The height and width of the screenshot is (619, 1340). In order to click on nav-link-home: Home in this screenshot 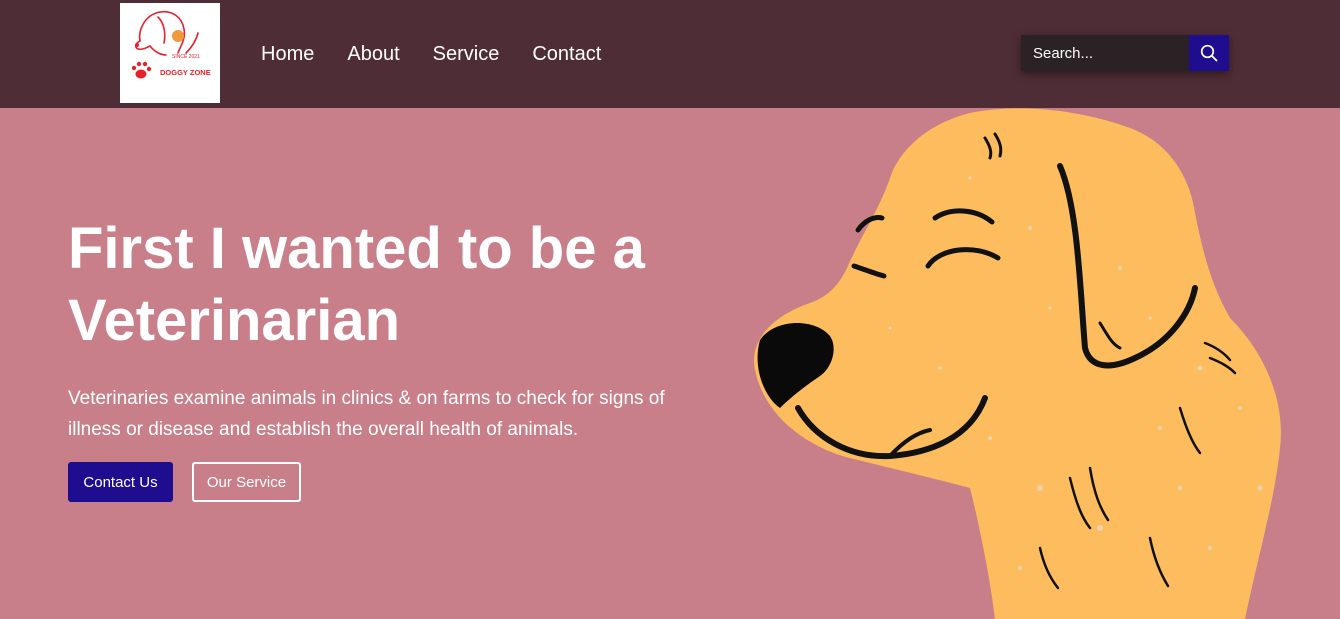, I will do `click(287, 54)`.